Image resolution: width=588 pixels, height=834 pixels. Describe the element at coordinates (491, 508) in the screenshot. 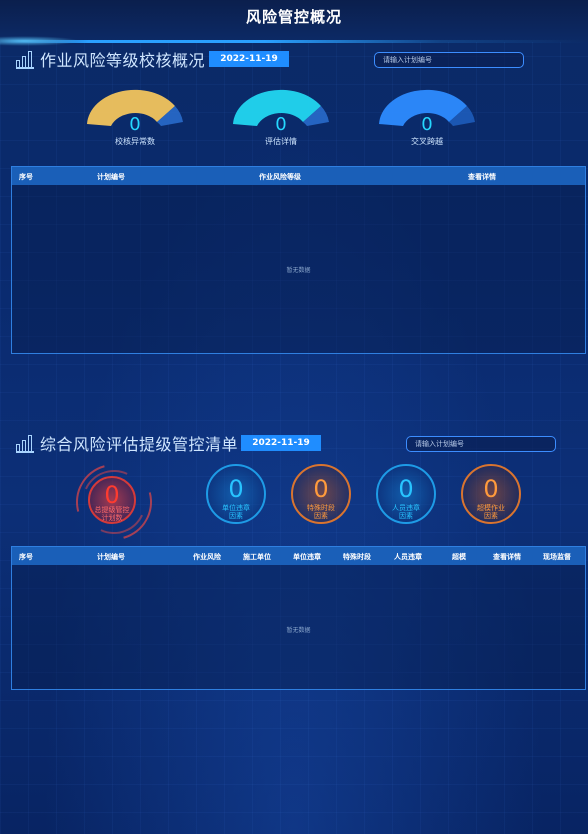

I see `circle-label-line1: 超模作业` at that location.